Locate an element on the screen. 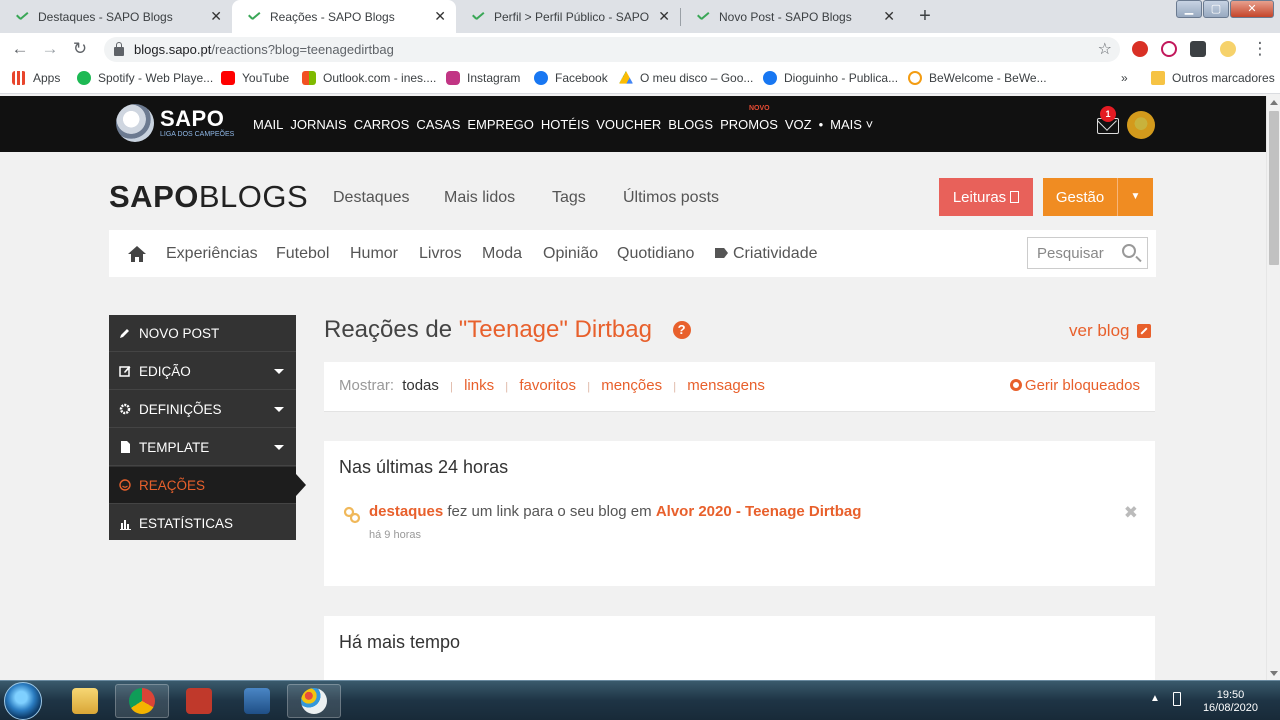 The image size is (1280, 720). tab-novo-post: Novo Post - SAPO Blogs ✕ is located at coordinates (793, 16).